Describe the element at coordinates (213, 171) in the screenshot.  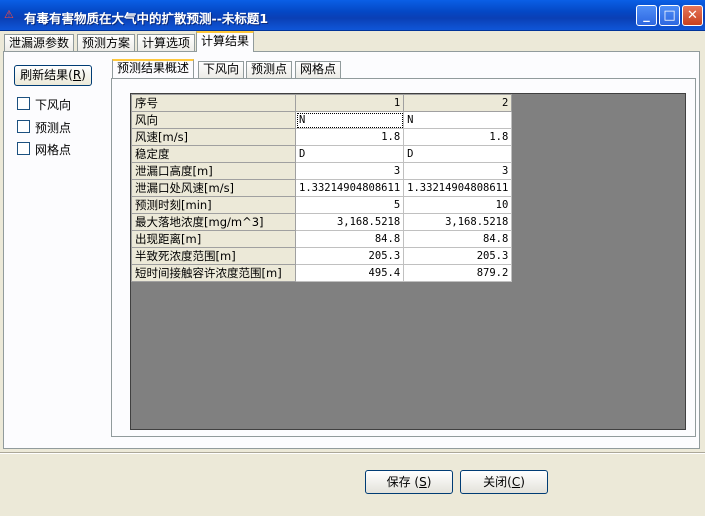
I see `row-label: 泄漏口高度[m]` at that location.